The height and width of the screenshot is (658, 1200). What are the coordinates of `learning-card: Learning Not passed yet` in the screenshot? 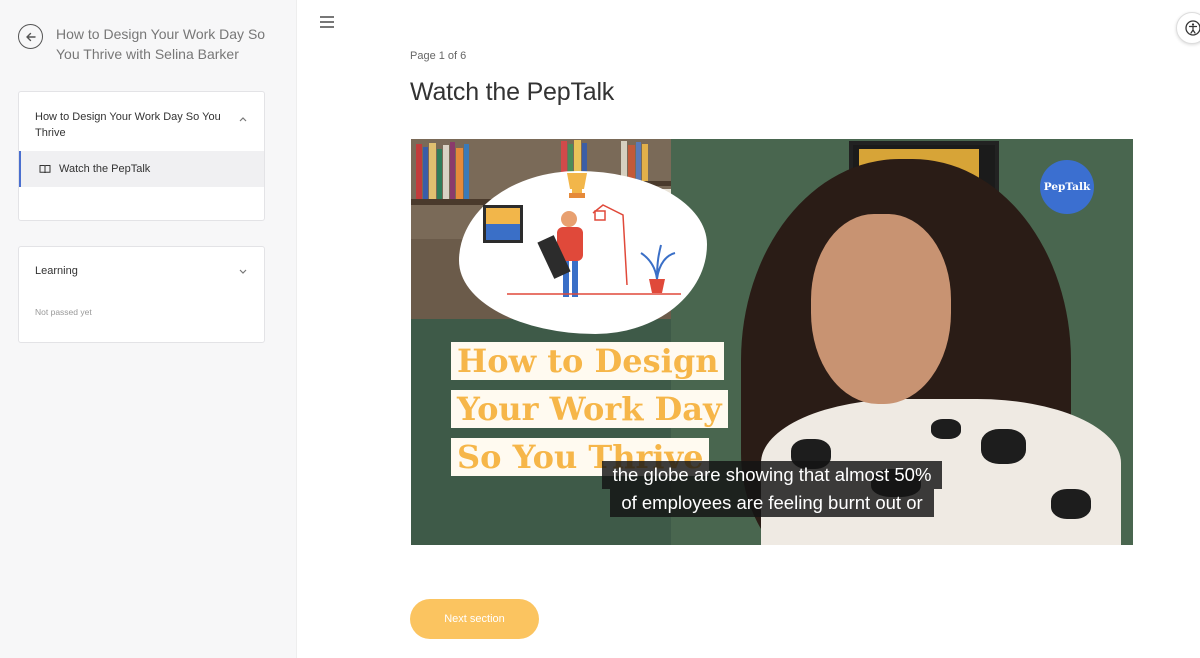 It's located at (141, 294).